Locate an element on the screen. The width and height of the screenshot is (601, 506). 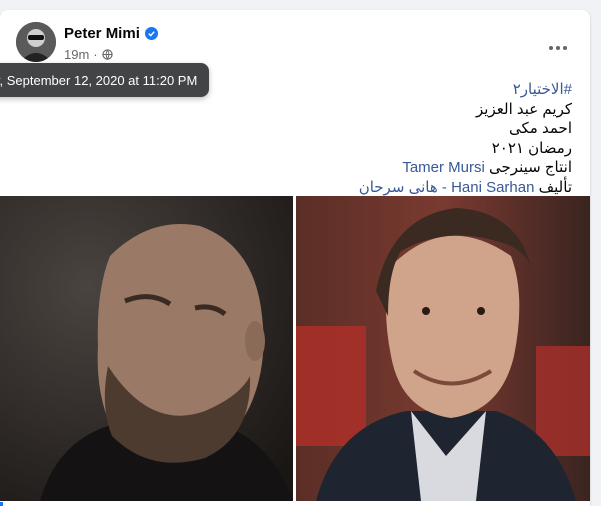
tooltip-text: y, September 12, 2020 at 11:20 PM is located at coordinates (99, 80).